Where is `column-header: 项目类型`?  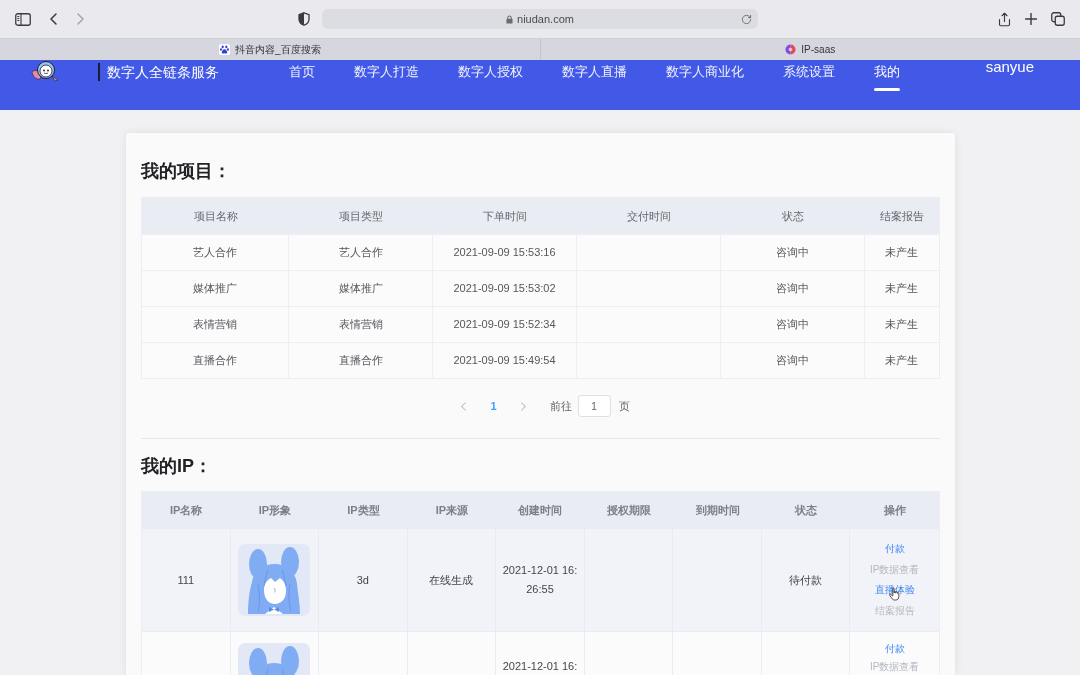
column-header: 项目类型 is located at coordinates (361, 216).